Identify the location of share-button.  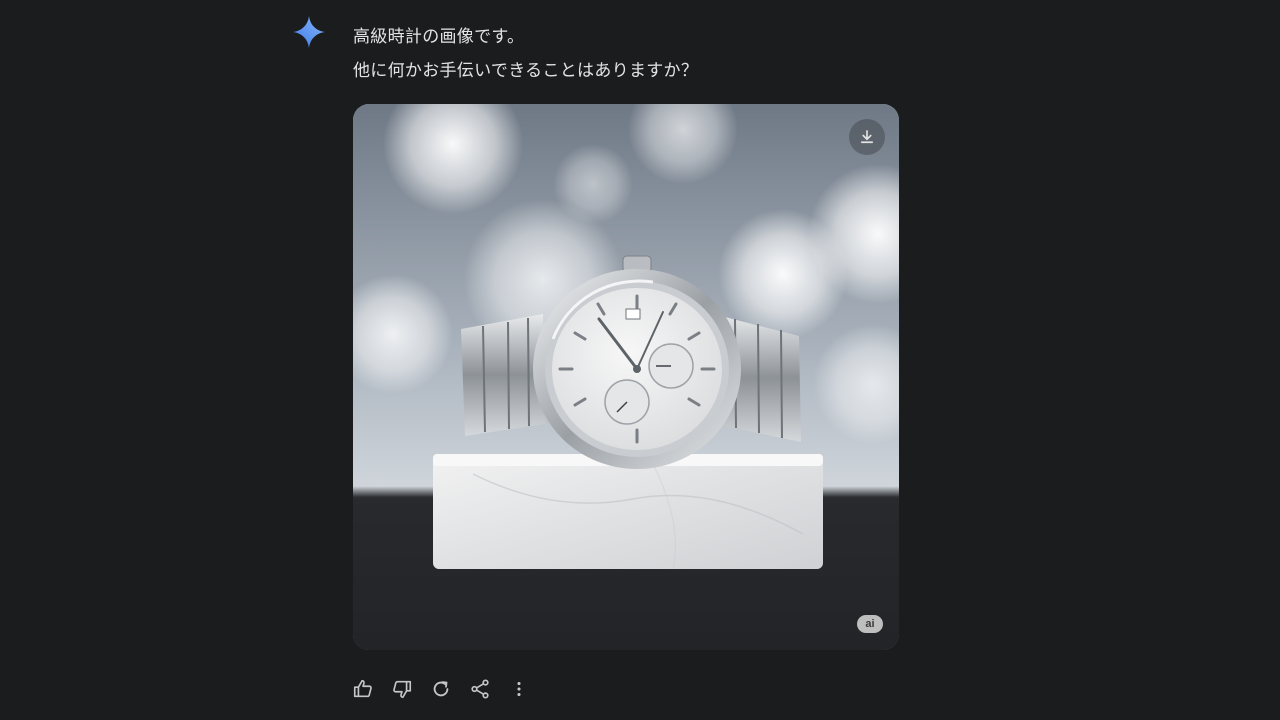
(479, 688).